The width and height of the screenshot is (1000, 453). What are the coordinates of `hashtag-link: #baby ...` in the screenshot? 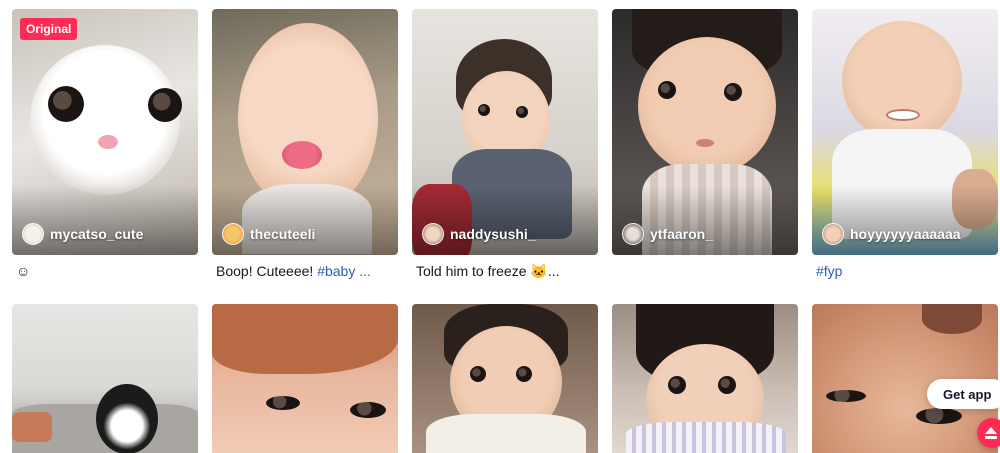 It's located at (344, 271).